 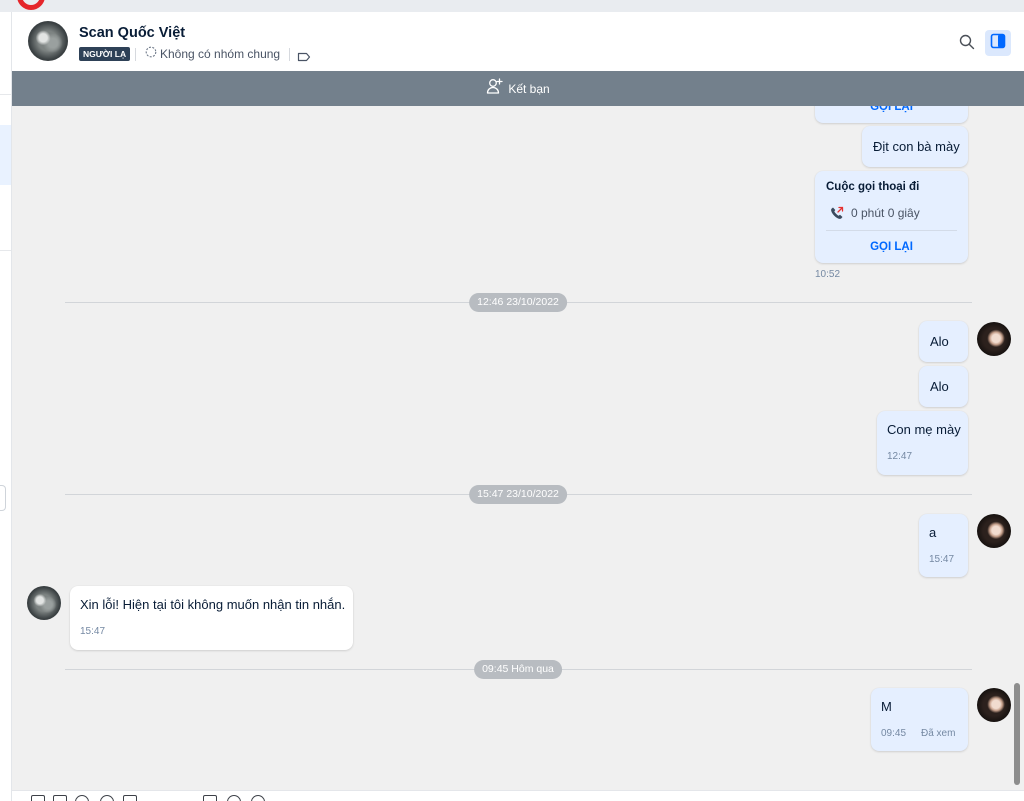 What do you see at coordinates (38, 798) in the screenshot?
I see `sticker-icon` at bounding box center [38, 798].